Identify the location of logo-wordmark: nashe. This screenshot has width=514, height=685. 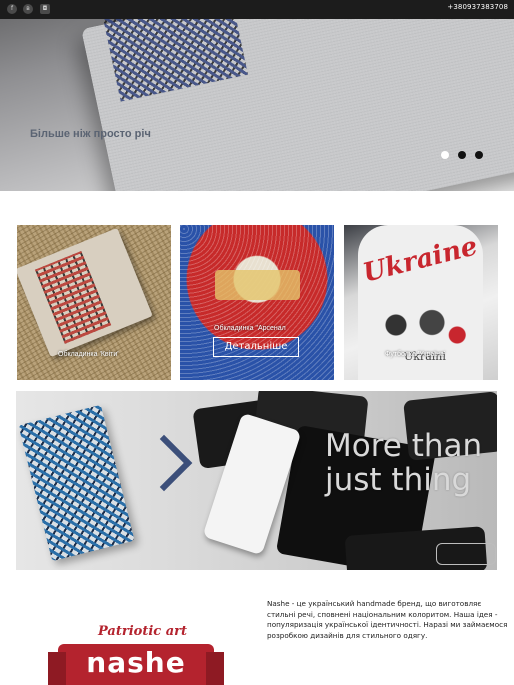
(136, 662).